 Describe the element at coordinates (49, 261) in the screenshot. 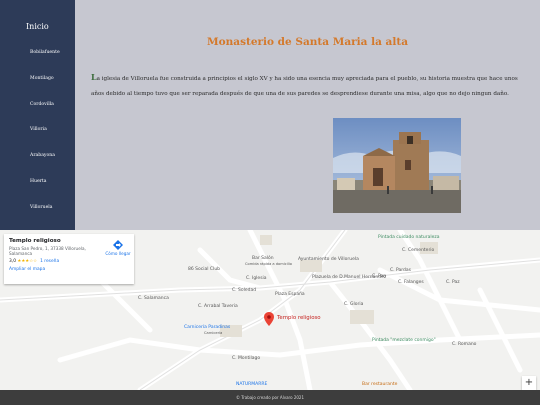

I see `reviews-link: 1 reseña` at that location.